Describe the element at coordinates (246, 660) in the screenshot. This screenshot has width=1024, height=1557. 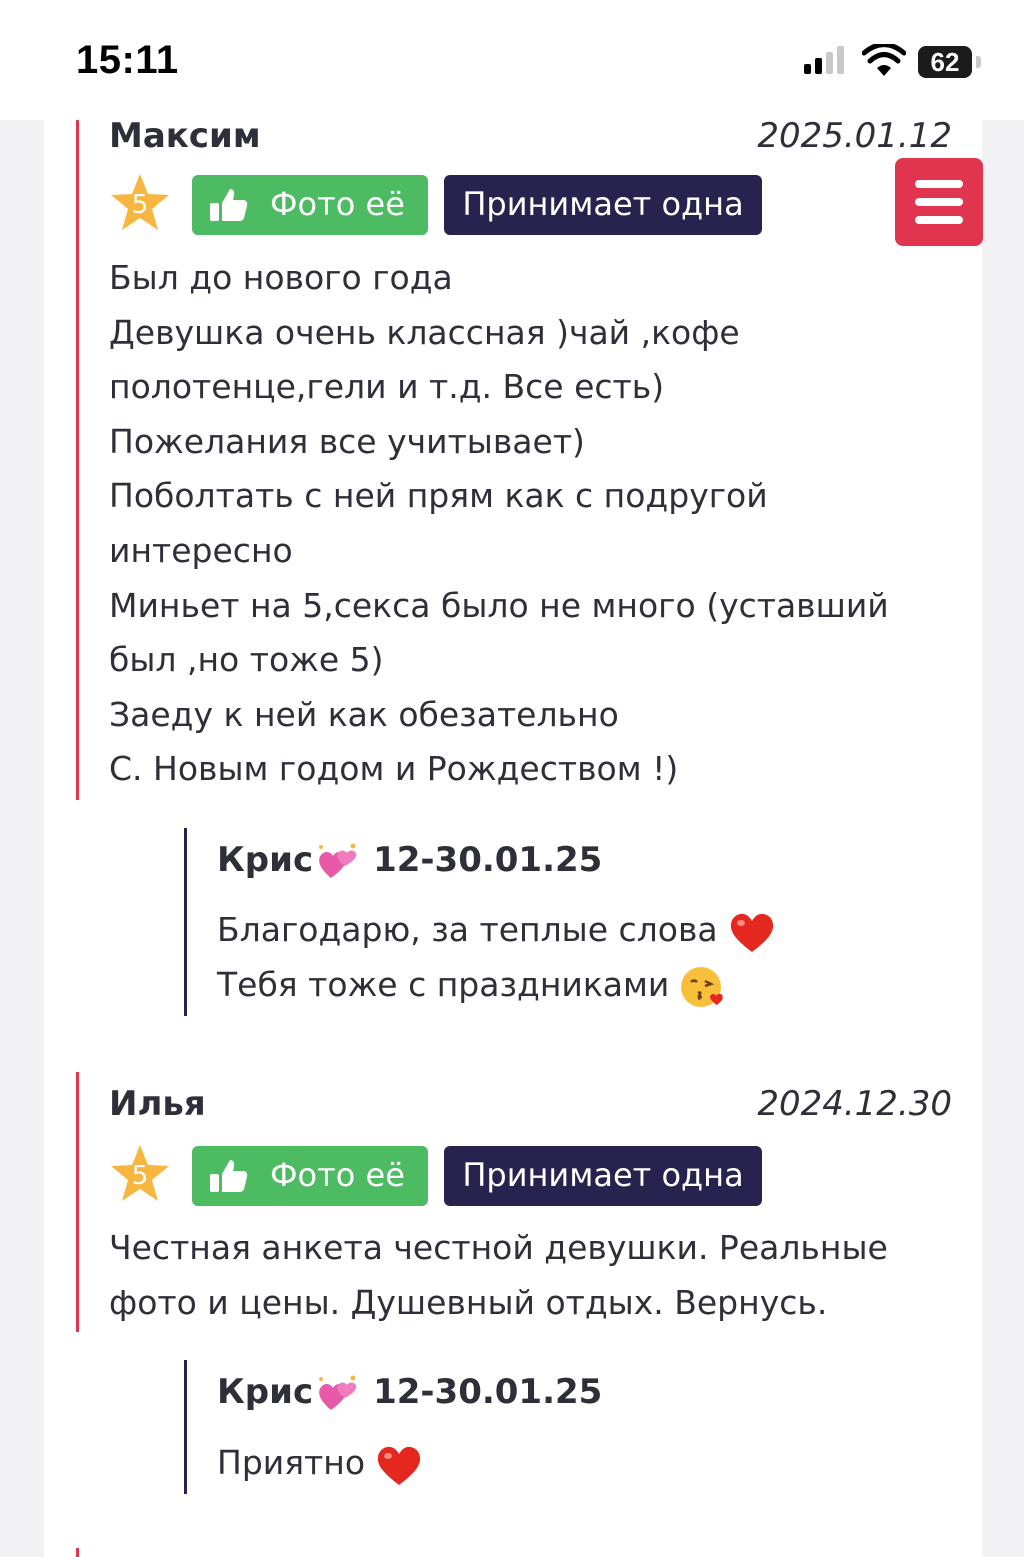
I see `review-text-line: был ,но тоже 5)` at that location.